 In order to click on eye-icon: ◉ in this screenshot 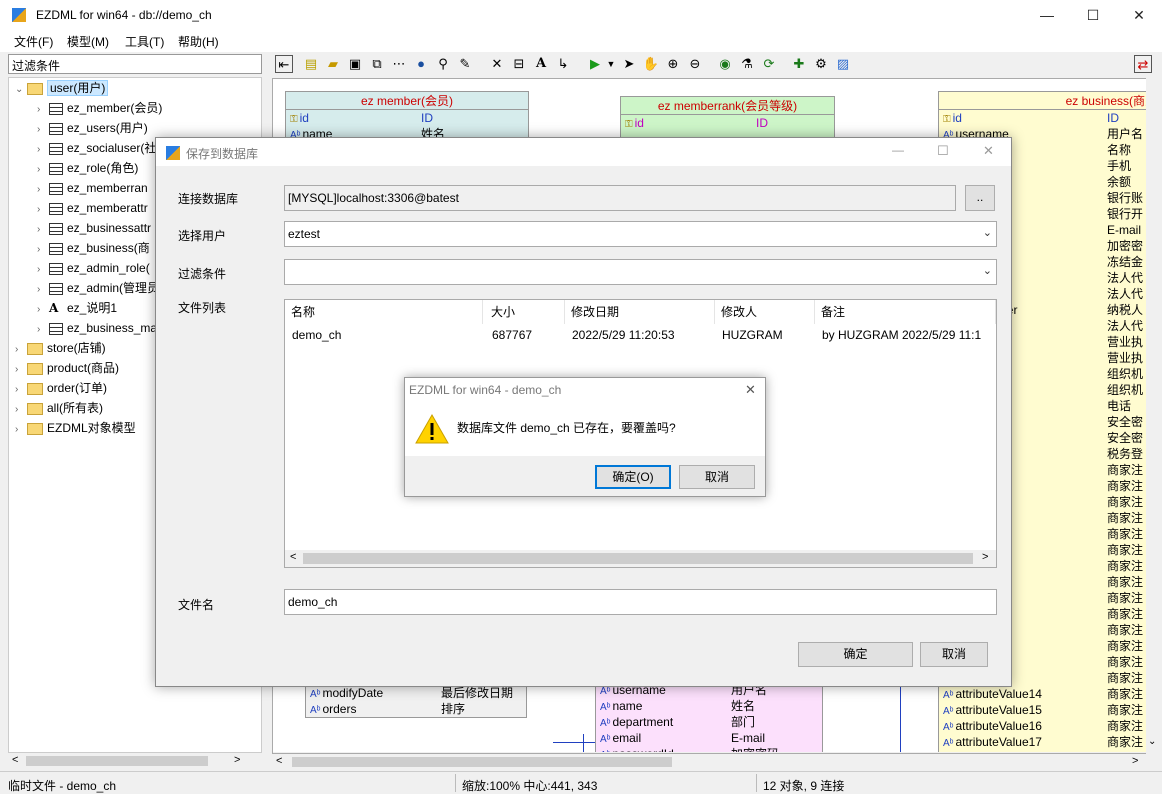, I will do `click(725, 64)`.